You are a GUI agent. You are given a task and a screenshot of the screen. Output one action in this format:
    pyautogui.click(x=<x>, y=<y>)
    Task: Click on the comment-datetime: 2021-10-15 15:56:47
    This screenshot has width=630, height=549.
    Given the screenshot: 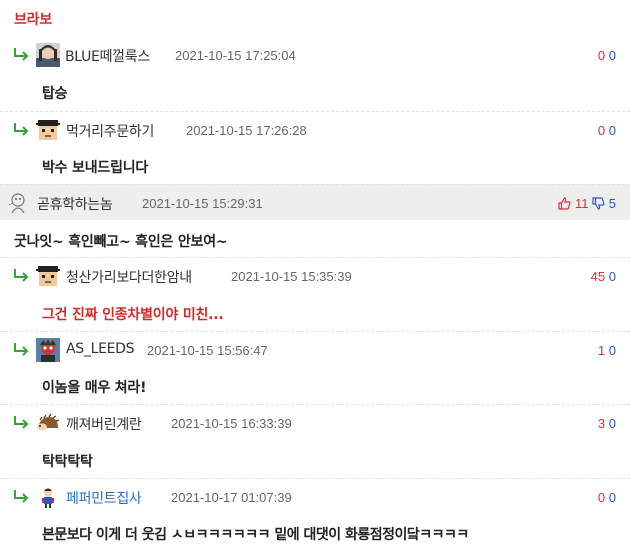 What is the action you would take?
    pyautogui.click(x=207, y=350)
    